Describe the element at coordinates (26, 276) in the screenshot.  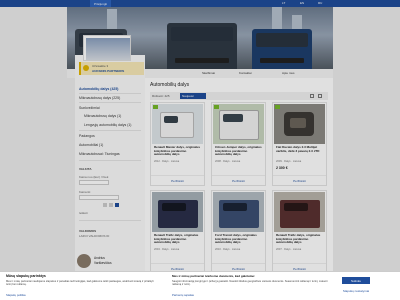
I see `cookie-heading: Mūsų slapukų parinktys` at that location.